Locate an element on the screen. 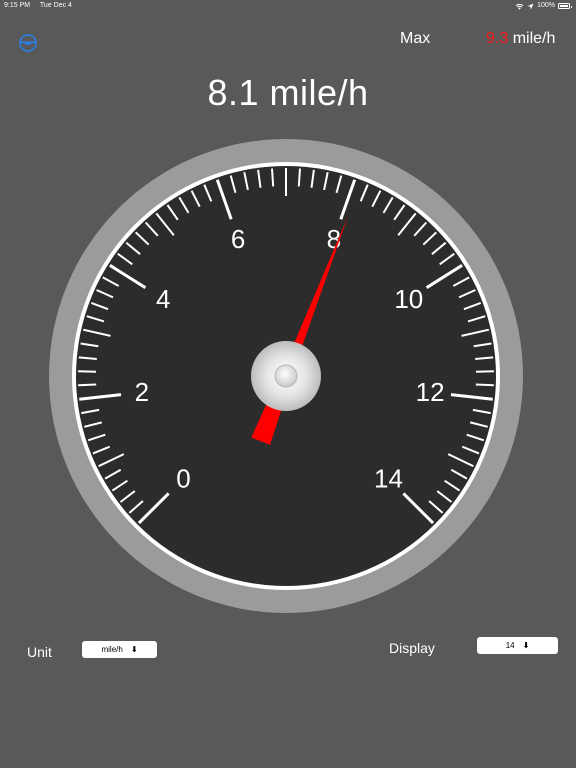 The height and width of the screenshot is (768, 576). gauge-label: 12 is located at coordinates (430, 392).